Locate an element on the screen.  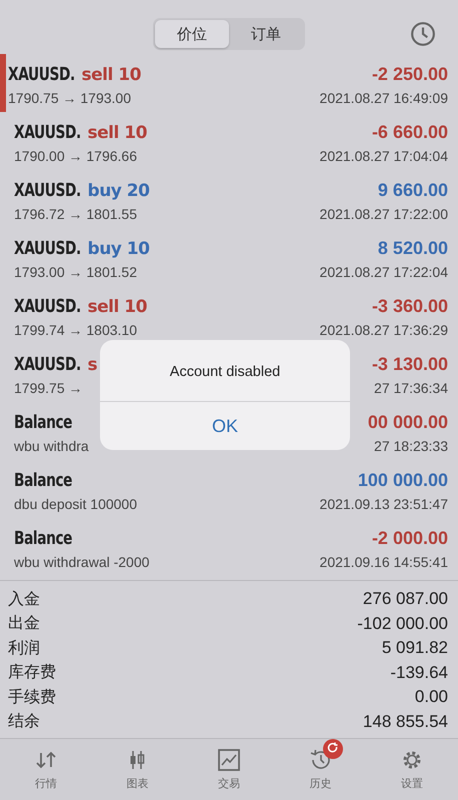
deal-row: Balance -2 000.00 wbu withdrawal -2000 2021.09.16 14:55:41 is located at coordinates (229, 547).